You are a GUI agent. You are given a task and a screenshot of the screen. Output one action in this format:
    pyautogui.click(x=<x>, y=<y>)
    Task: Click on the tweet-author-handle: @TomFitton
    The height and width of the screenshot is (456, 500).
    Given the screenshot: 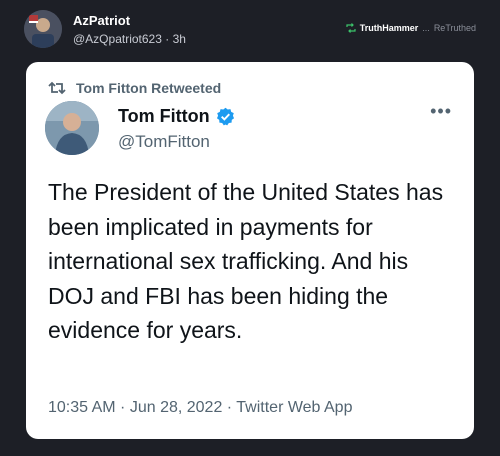 What is the action you would take?
    pyautogui.click(x=164, y=142)
    